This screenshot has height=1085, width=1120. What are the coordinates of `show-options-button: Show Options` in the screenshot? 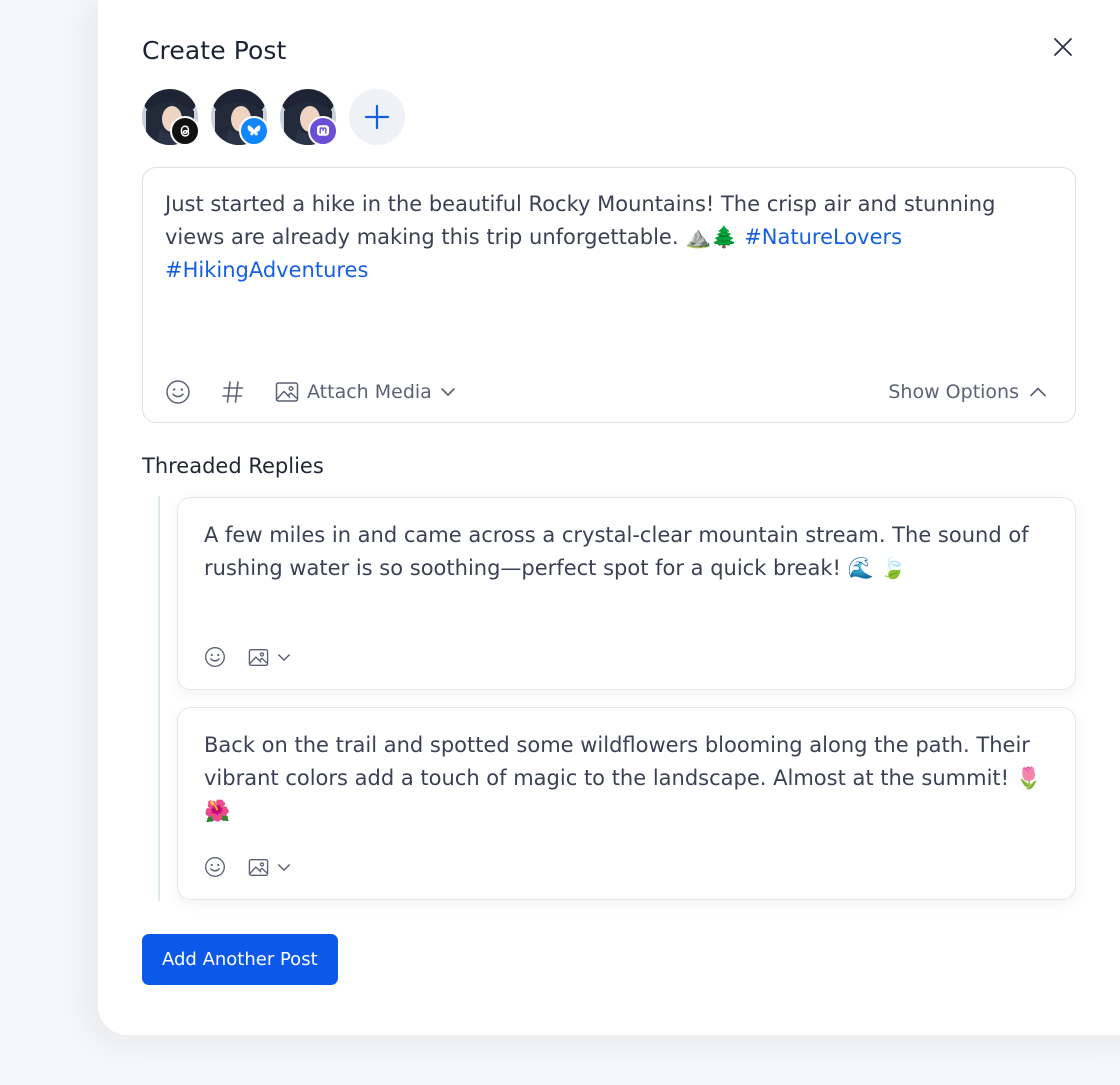 It's located at (967, 392).